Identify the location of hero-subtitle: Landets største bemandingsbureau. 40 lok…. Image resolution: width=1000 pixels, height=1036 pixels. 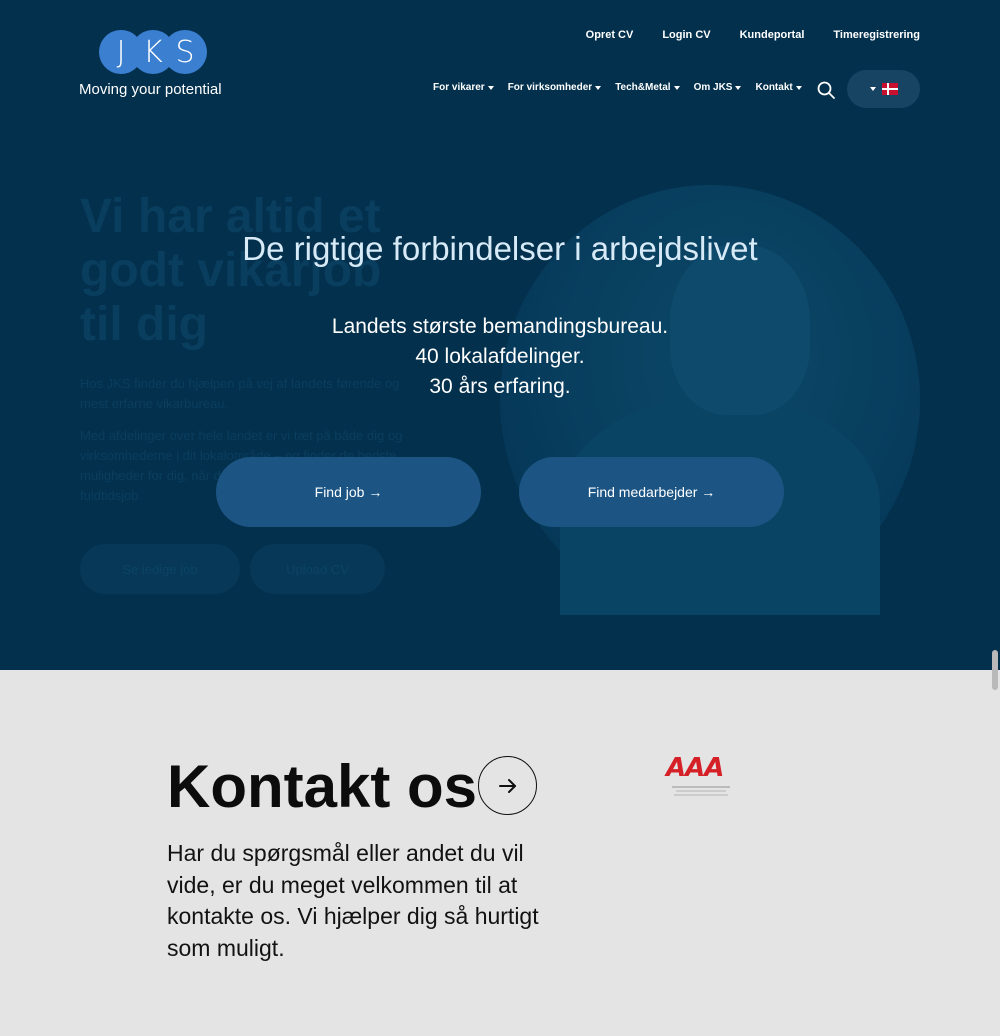
(500, 357).